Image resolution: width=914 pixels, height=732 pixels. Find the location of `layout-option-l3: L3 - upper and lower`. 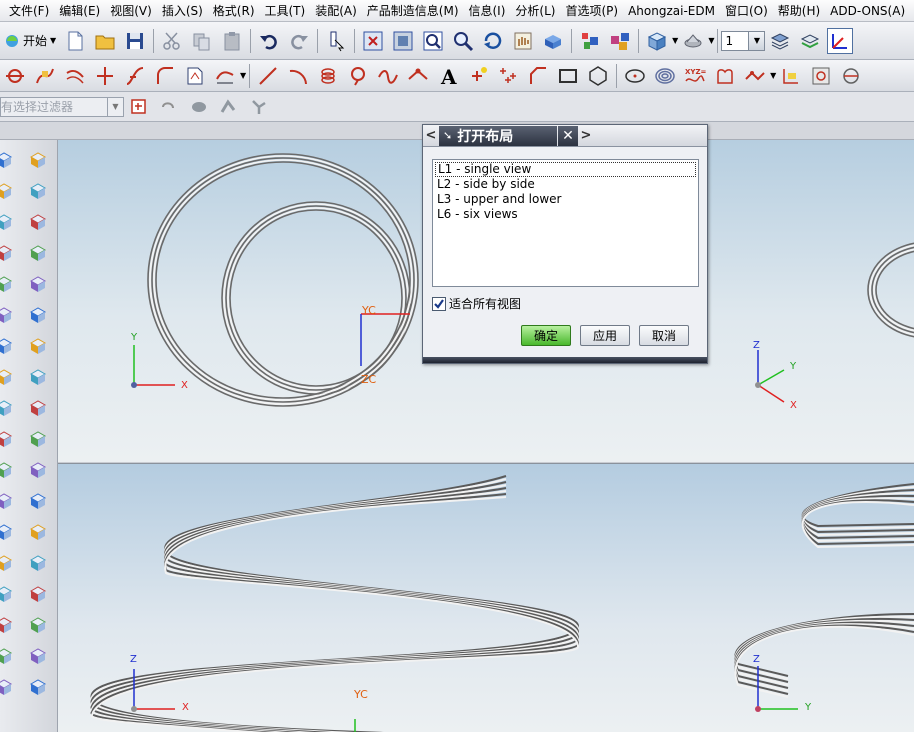

layout-option-l3: L3 - upper and lower is located at coordinates (565, 199).